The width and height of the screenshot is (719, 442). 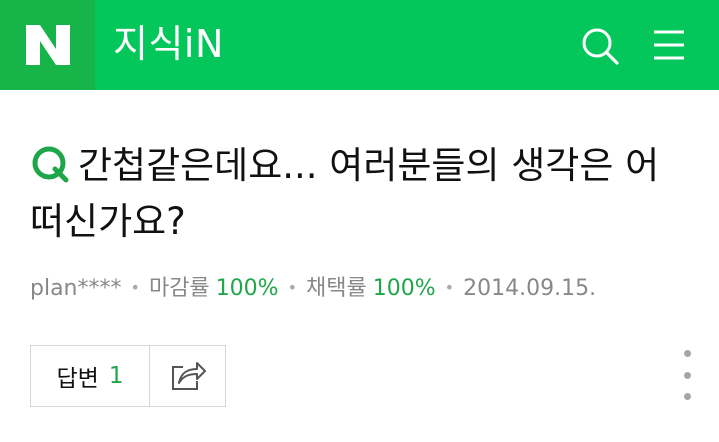 I want to click on adopt-rate-label: 채택률, so click(x=336, y=288).